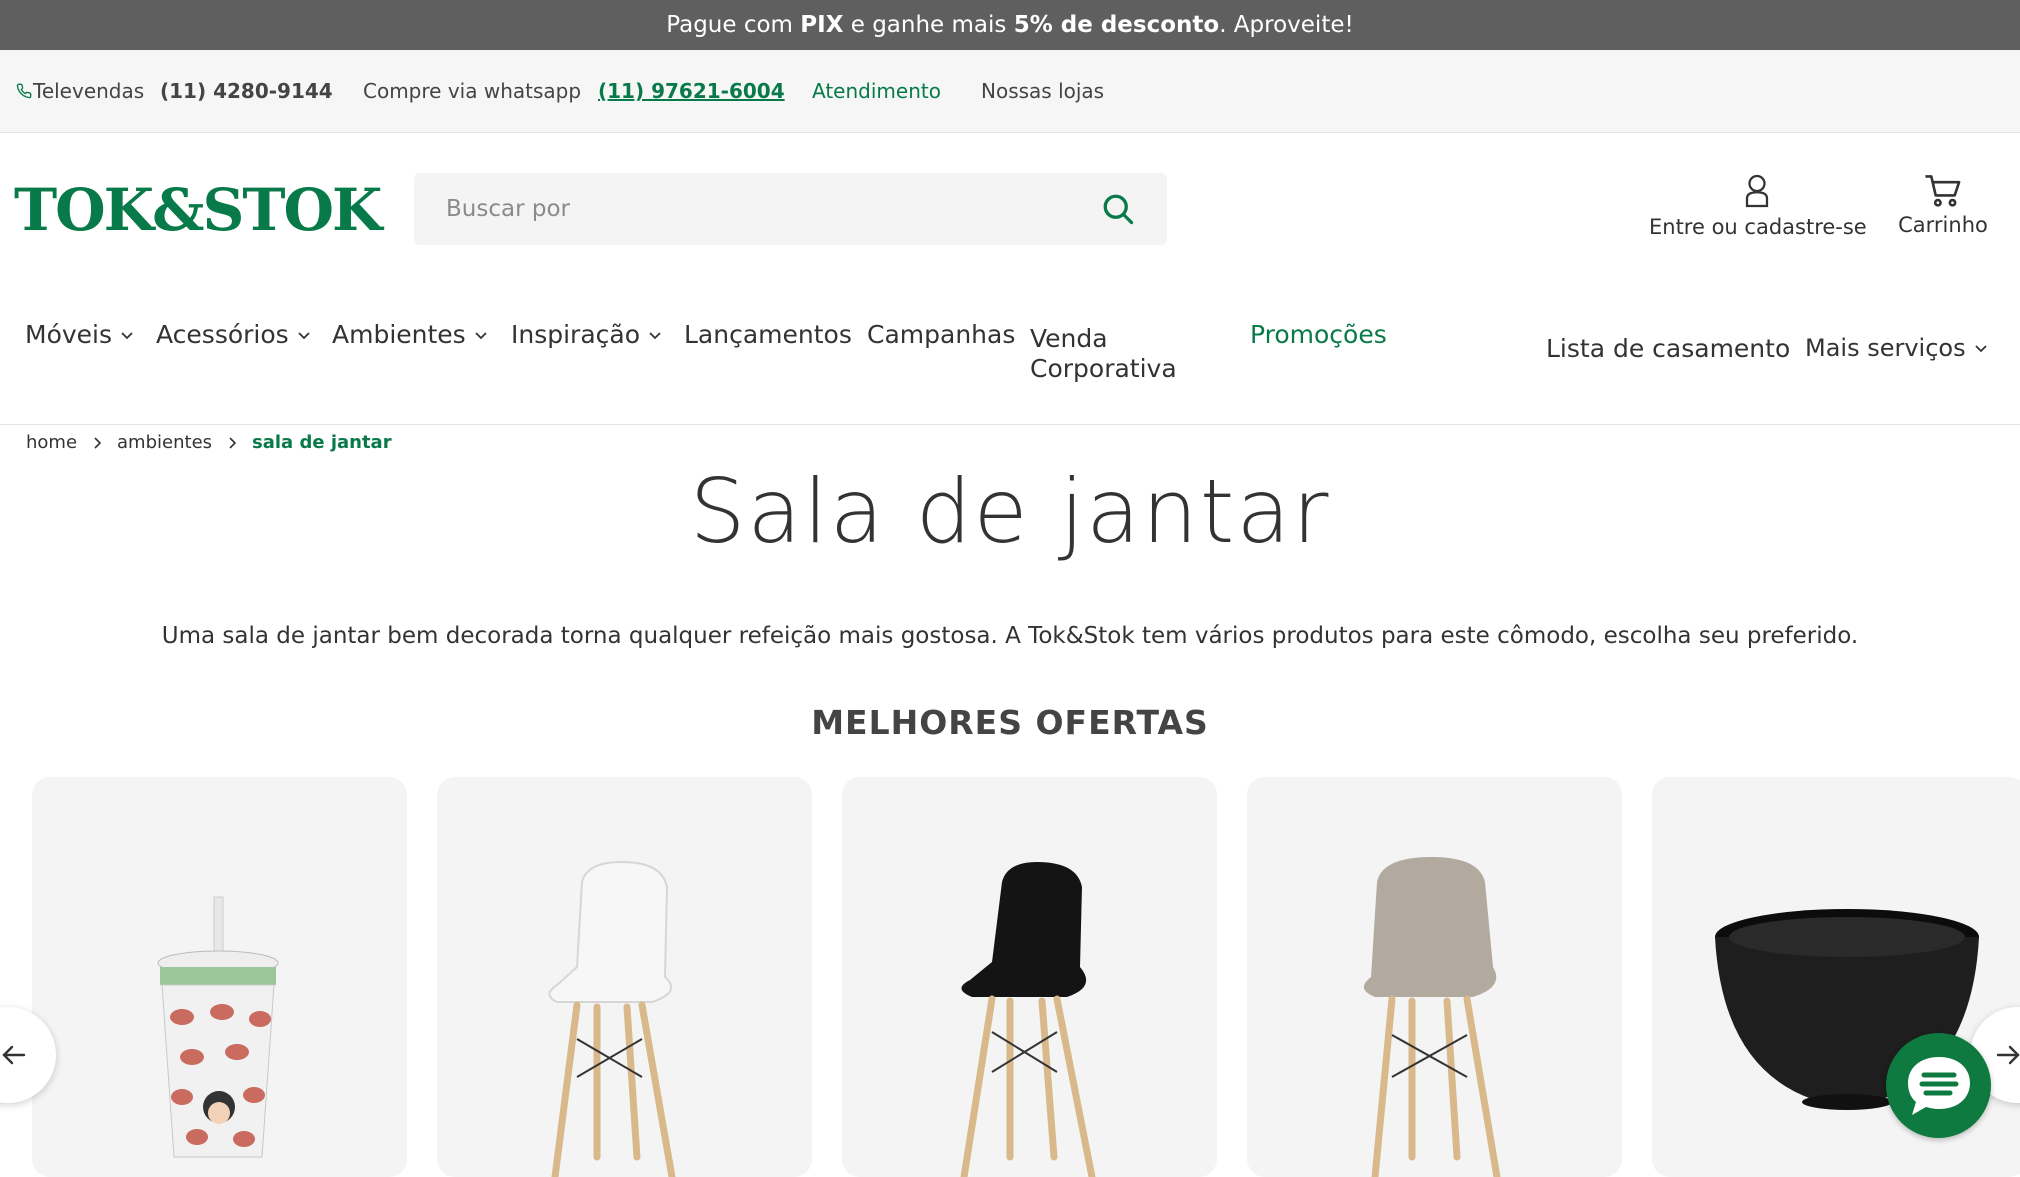 The height and width of the screenshot is (1177, 2020). What do you see at coordinates (928, 25) in the screenshot?
I see `promo-text-middle: e ganhe mais` at bounding box center [928, 25].